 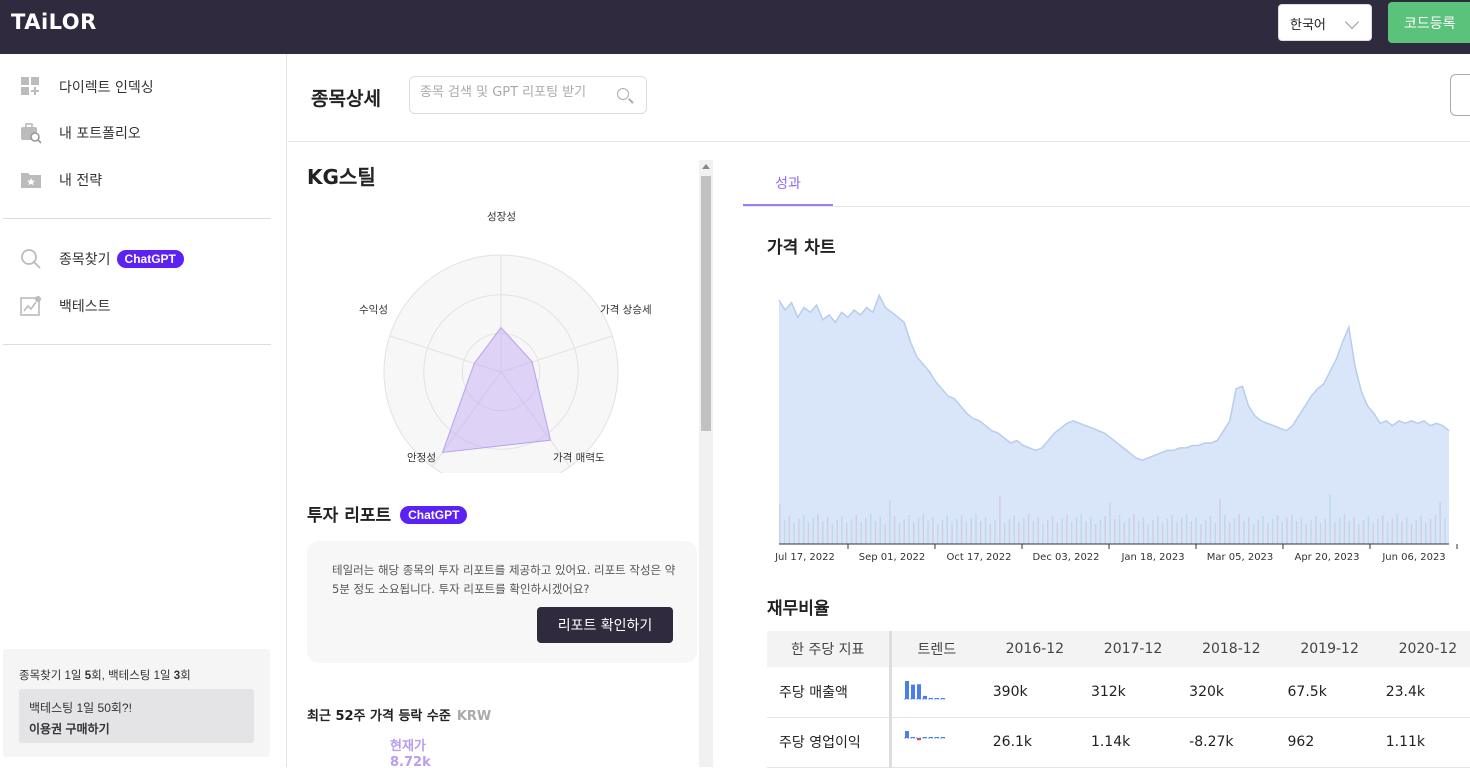 I want to click on price-chart-title: 가격 차트, so click(x=801, y=248).